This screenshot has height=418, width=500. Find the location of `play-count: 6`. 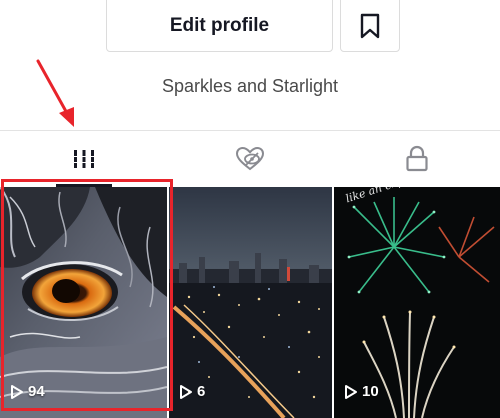

play-count: 6 is located at coordinates (192, 391).